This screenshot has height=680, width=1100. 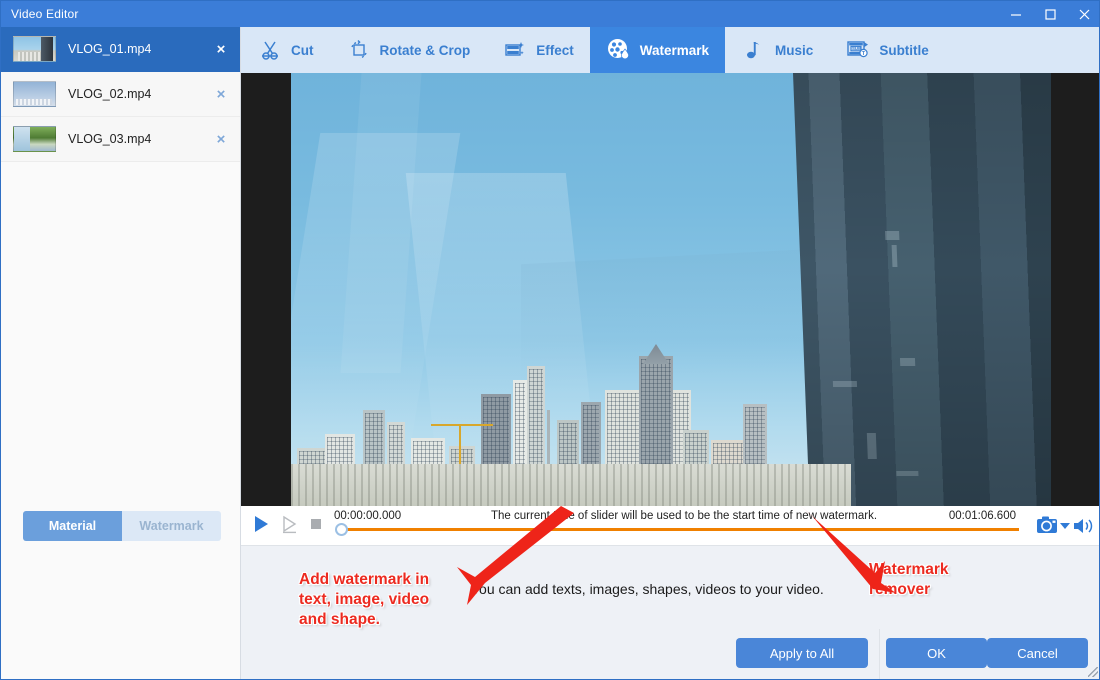 I want to click on clip-name: VLOG_01.mp4, so click(x=110, y=49).